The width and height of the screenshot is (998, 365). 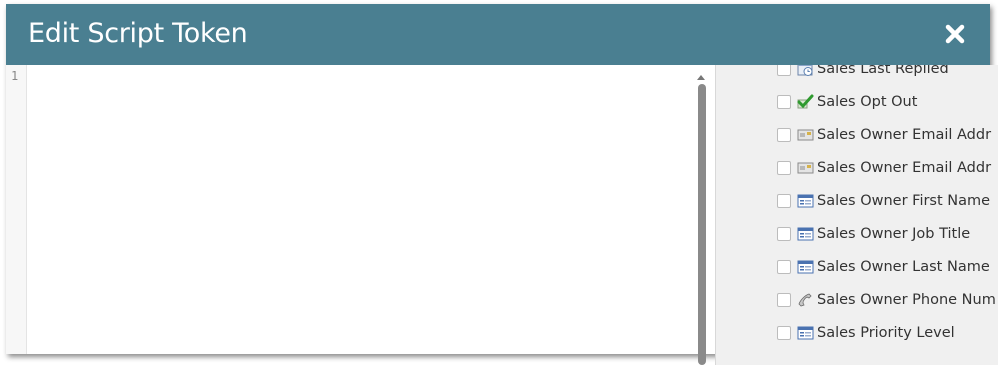 I want to click on field-label: Sales Owner First Name, so click(x=904, y=201).